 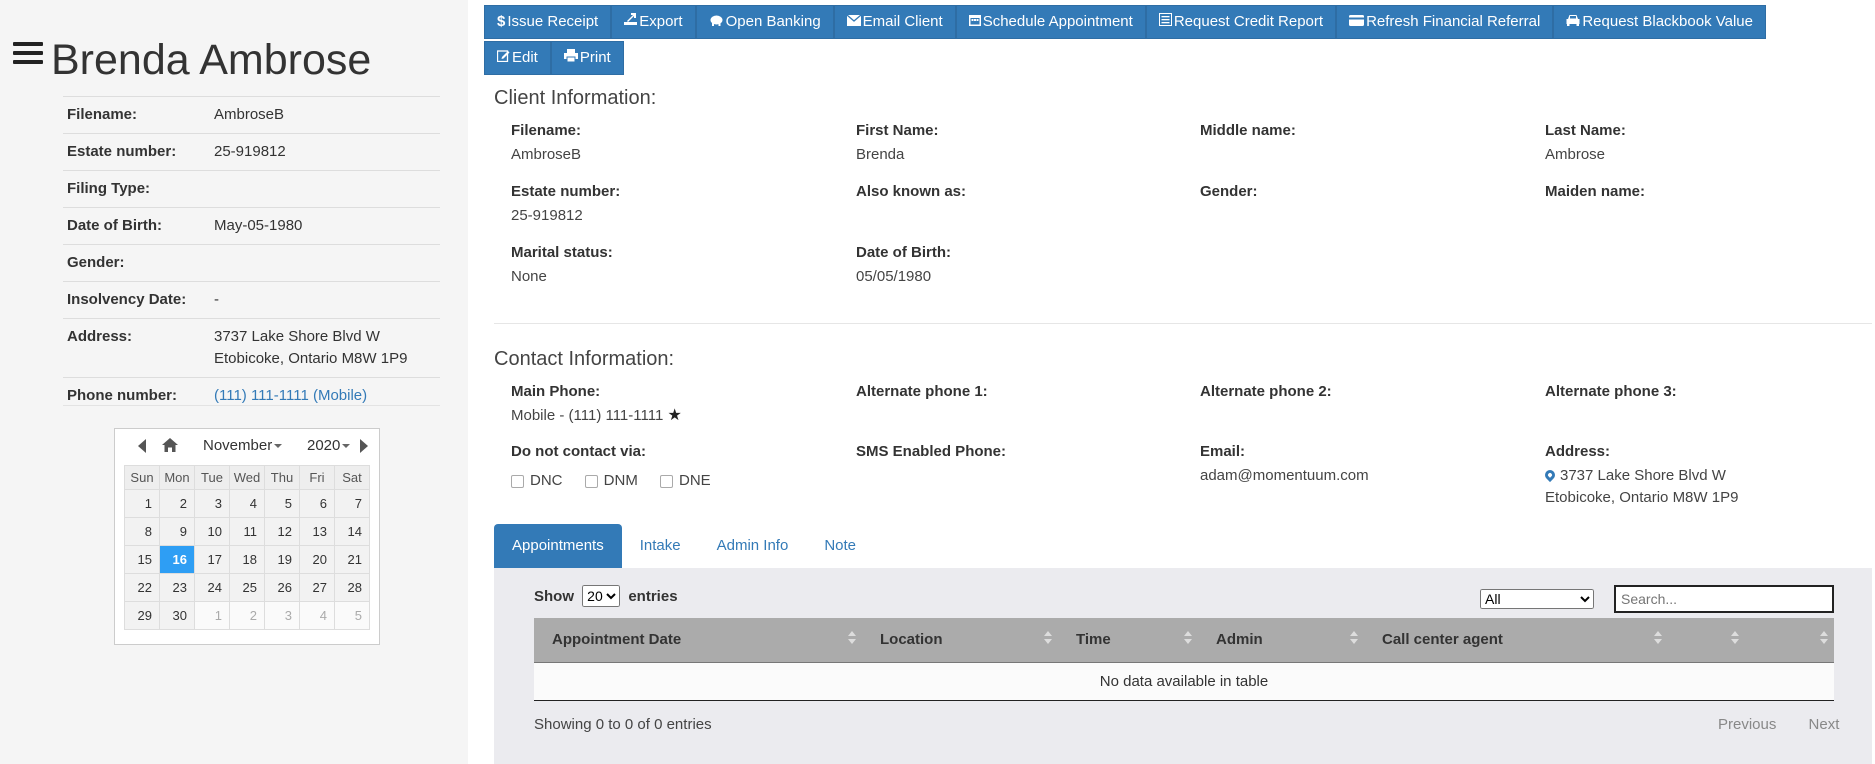 What do you see at coordinates (212, 477) in the screenshot?
I see `weekday-header: Tue` at bounding box center [212, 477].